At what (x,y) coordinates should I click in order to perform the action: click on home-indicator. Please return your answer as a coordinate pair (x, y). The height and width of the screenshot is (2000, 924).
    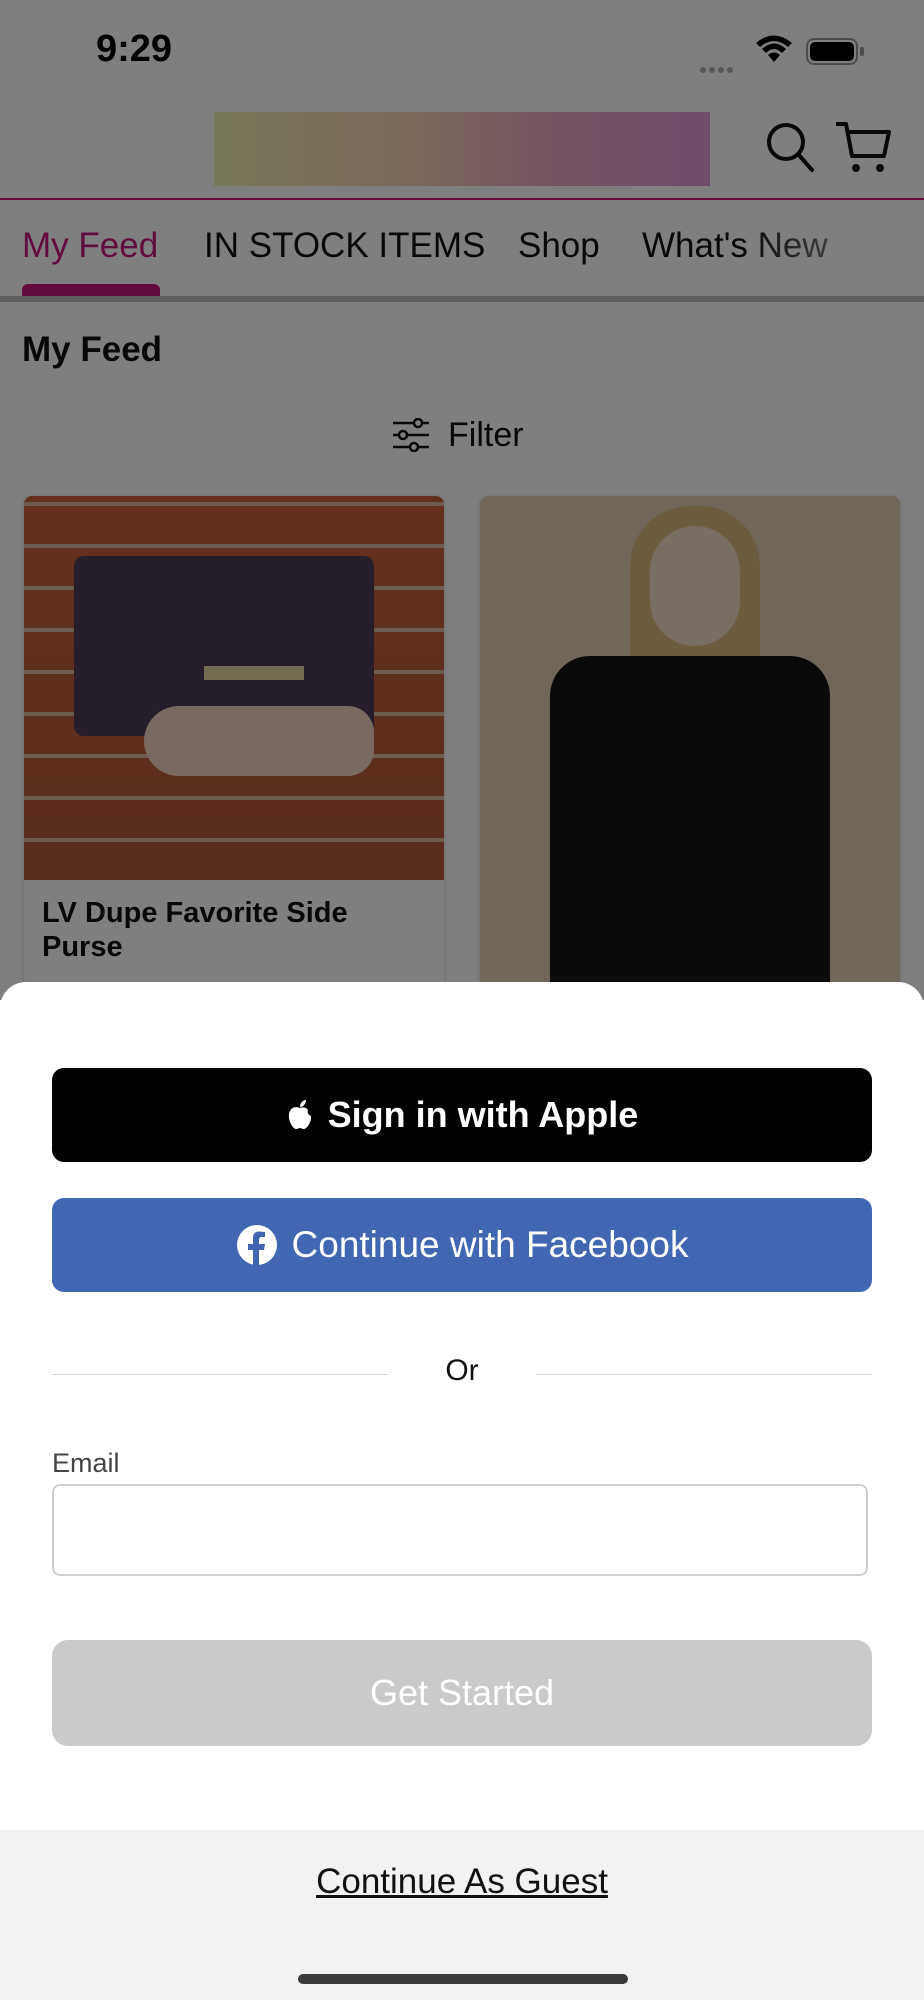
    Looking at the image, I should click on (463, 1979).